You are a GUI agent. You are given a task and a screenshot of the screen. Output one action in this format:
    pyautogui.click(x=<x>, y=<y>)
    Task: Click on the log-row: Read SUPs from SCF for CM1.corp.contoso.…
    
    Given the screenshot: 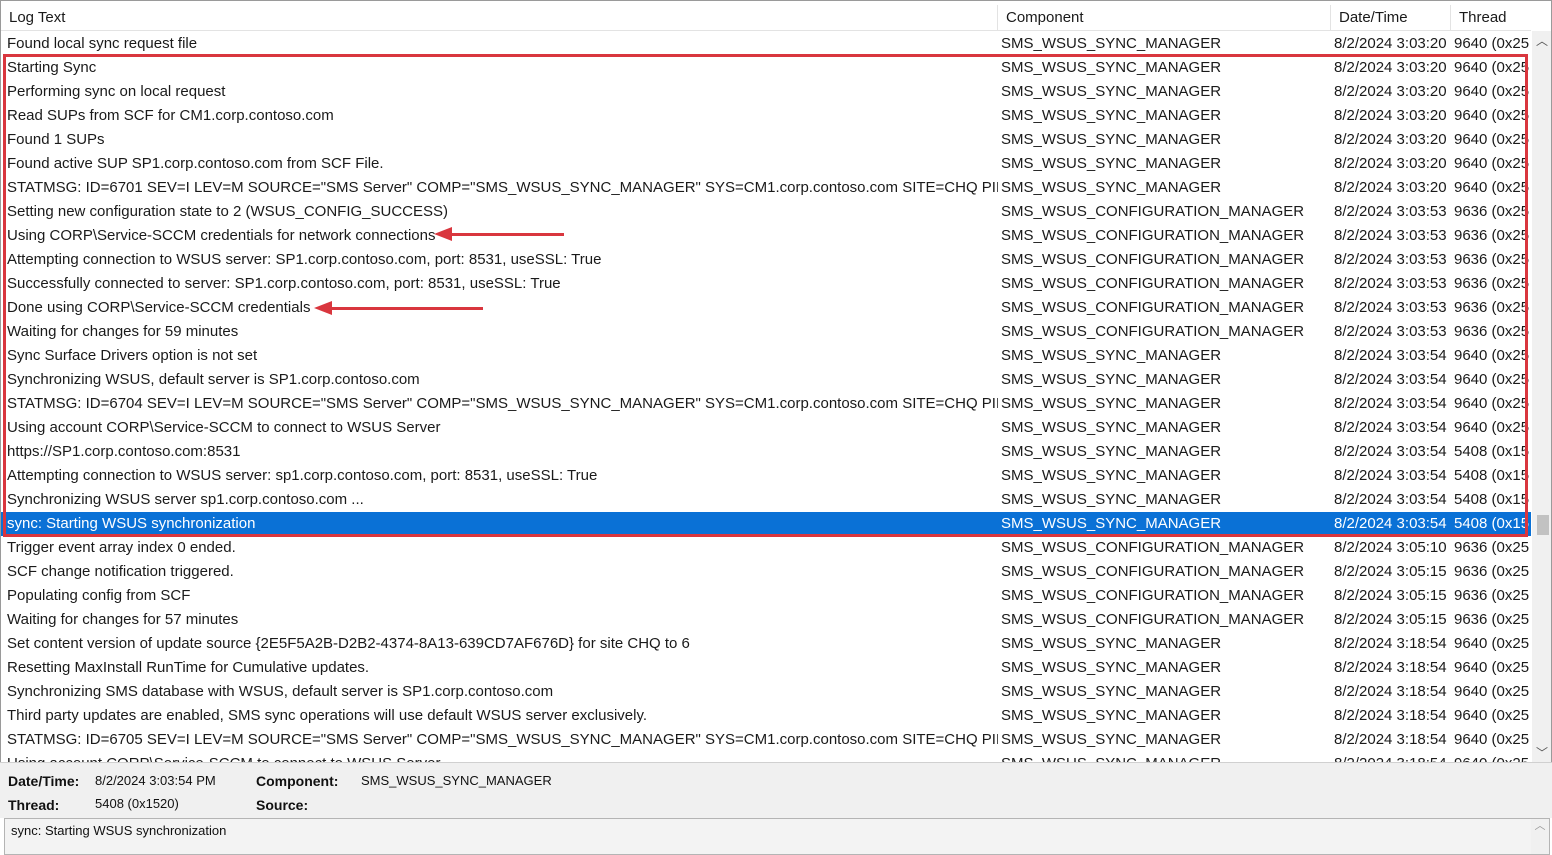 What is the action you would take?
    pyautogui.click(x=766, y=116)
    